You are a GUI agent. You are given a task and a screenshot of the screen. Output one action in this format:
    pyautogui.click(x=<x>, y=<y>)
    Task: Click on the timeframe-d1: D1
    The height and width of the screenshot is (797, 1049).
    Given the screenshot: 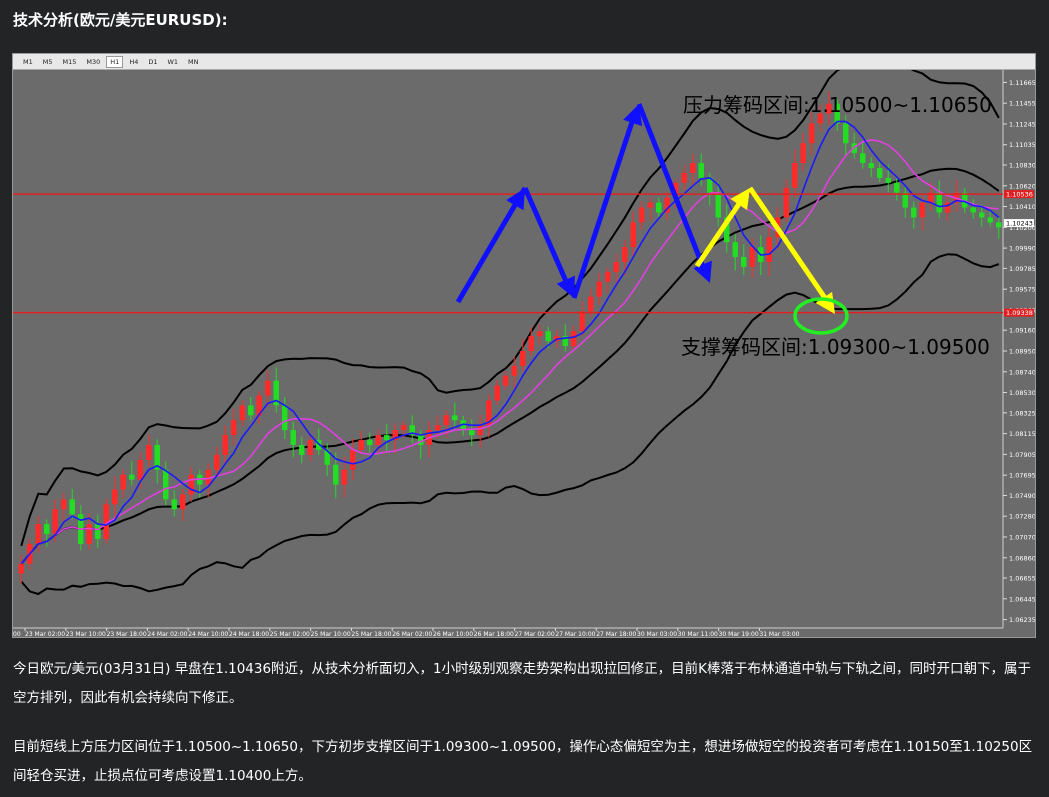 What is the action you would take?
    pyautogui.click(x=152, y=62)
    